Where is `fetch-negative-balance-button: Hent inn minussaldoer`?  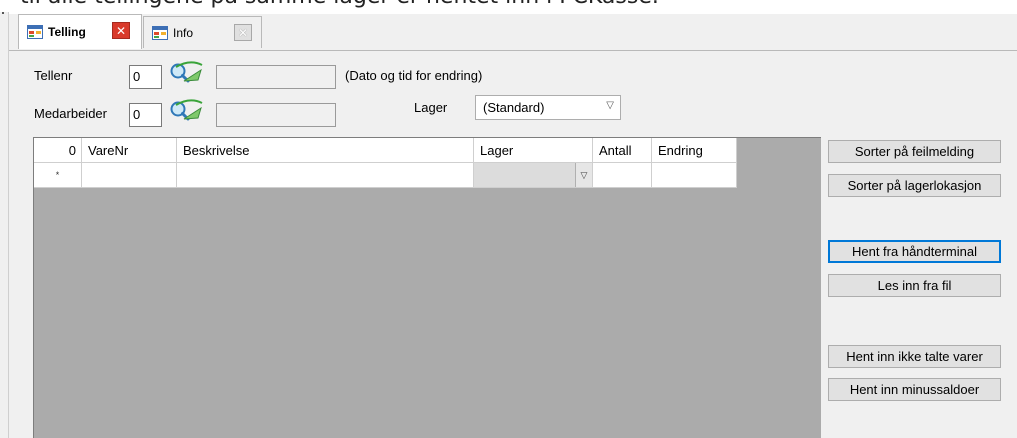
fetch-negative-balance-button: Hent inn minussaldoer is located at coordinates (914, 389).